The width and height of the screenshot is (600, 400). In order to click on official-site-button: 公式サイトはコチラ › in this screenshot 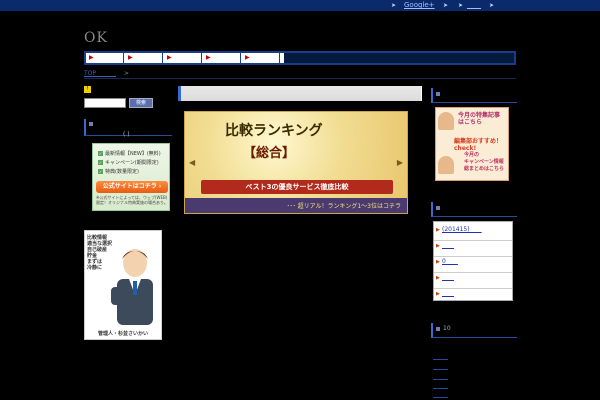, I will do `click(132, 187)`.